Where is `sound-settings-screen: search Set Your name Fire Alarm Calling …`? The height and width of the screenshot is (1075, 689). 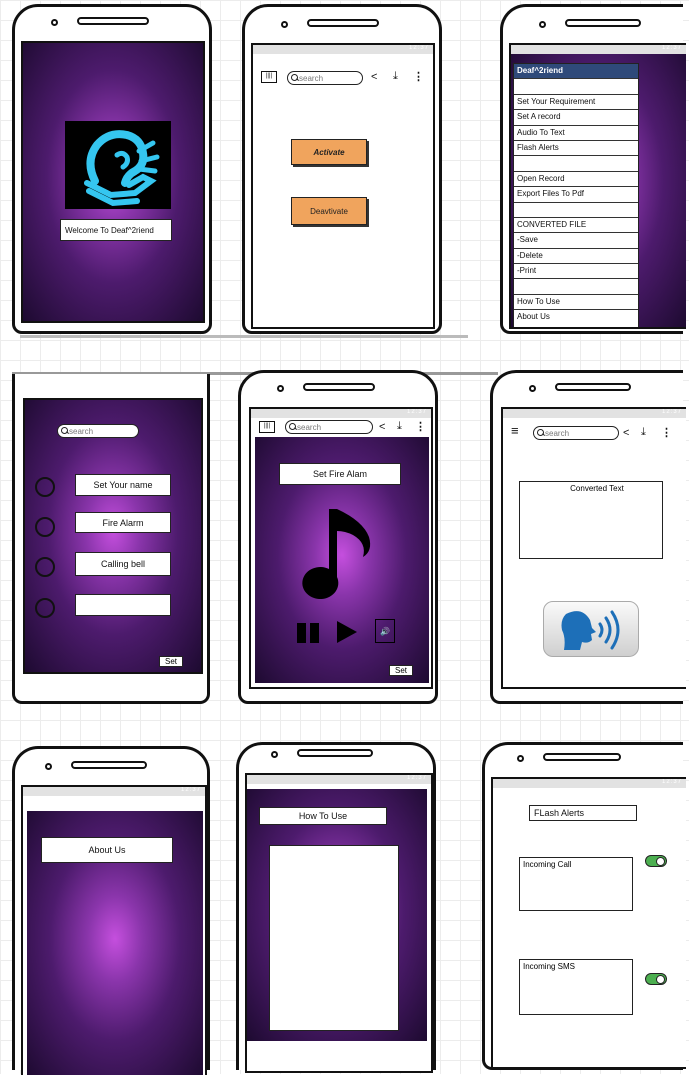
sound-settings-screen: search Set Your name Fire Alarm Calling … is located at coordinates (113, 536).